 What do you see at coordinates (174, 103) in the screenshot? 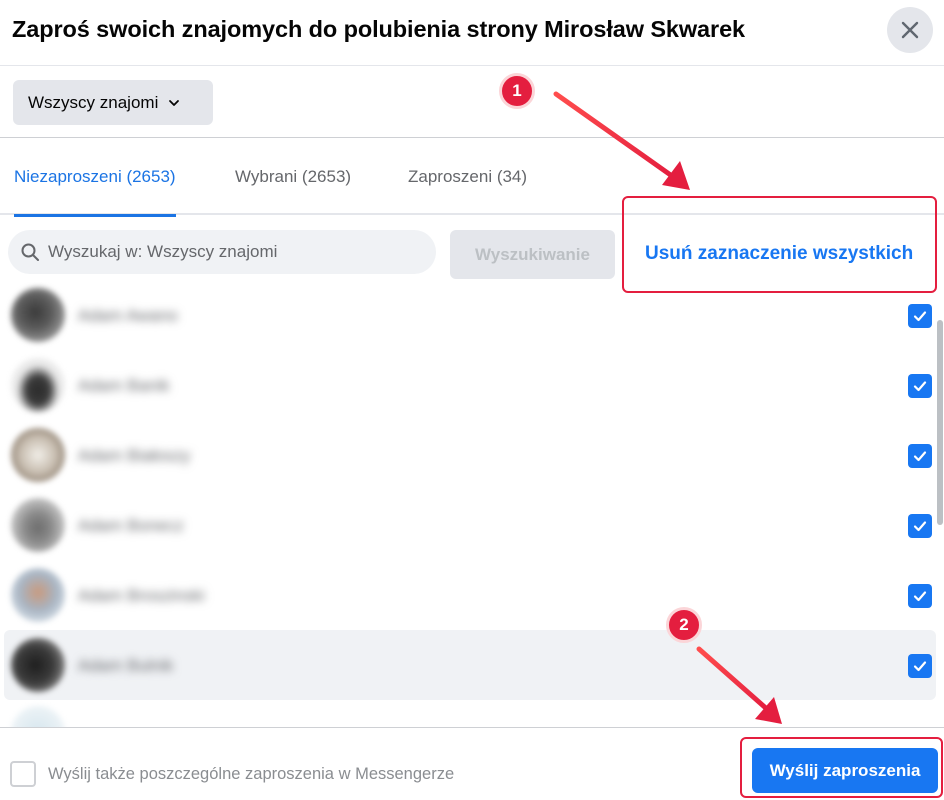
I see `chevron-down-icon` at bounding box center [174, 103].